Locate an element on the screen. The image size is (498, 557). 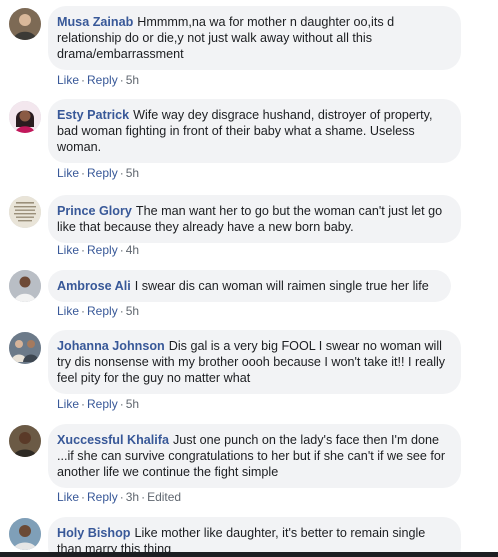
group-avatar-icon is located at coordinates (25, 348).